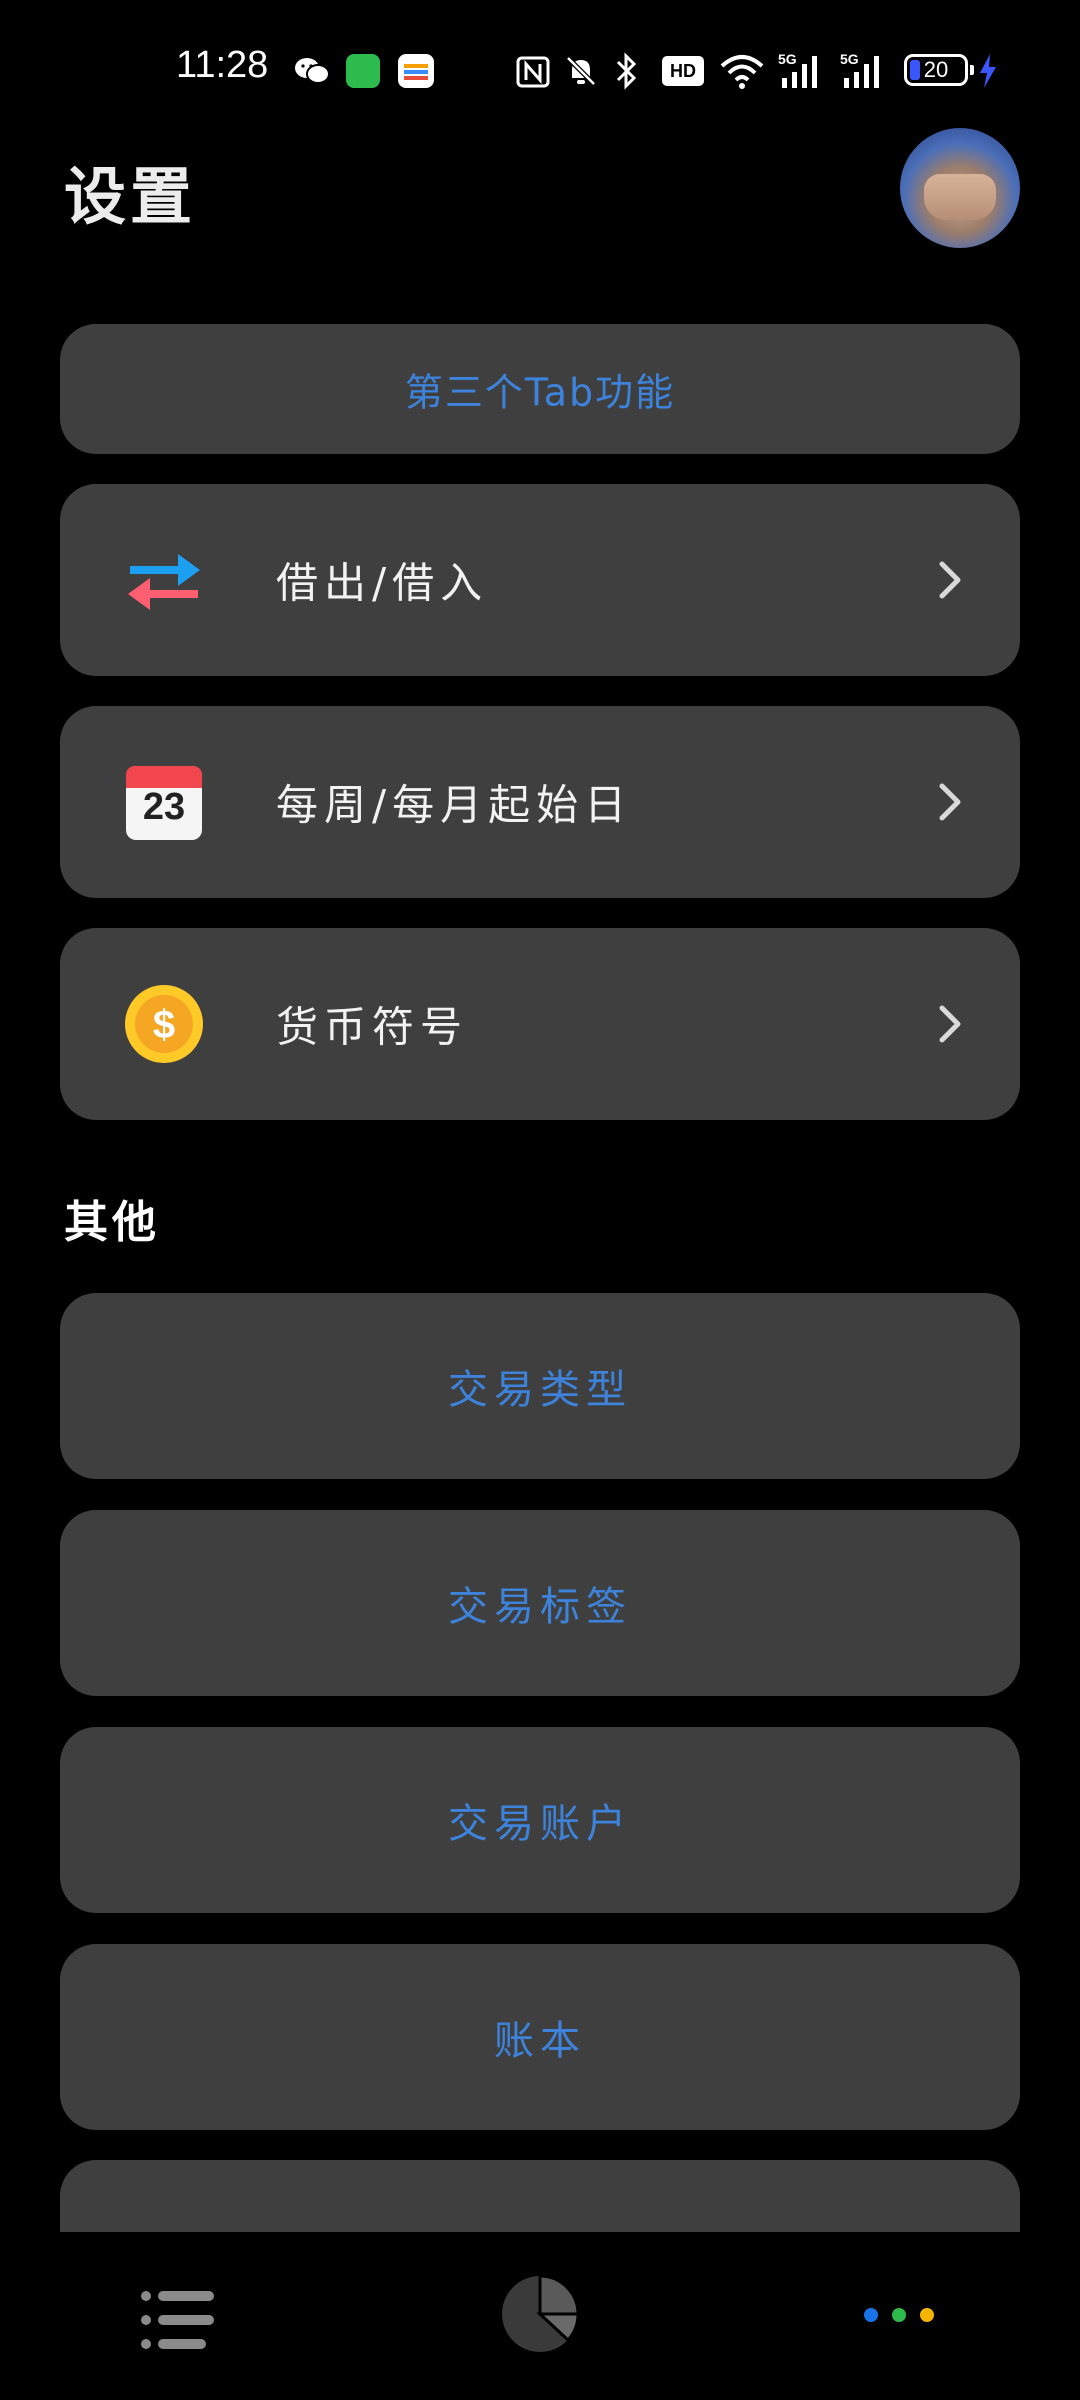  What do you see at coordinates (112, 1222) in the screenshot?
I see `other-section-title: 其他` at bounding box center [112, 1222].